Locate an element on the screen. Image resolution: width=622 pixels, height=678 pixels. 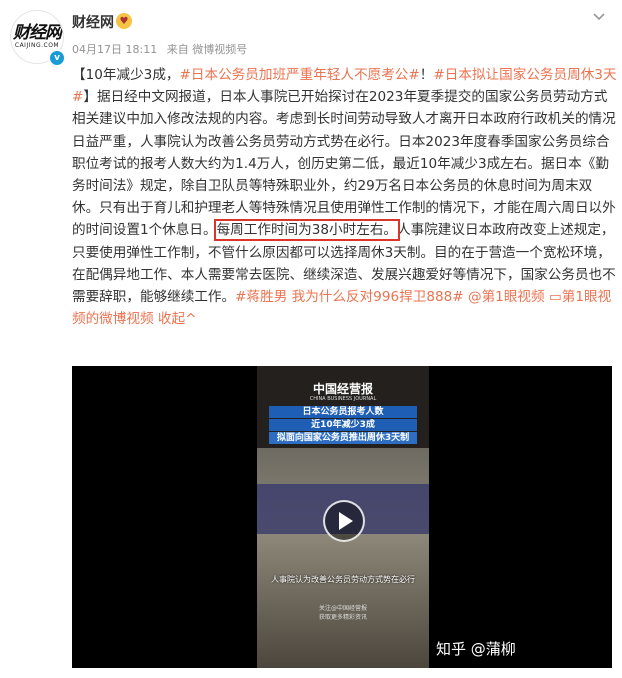
avatar-logo: 财经网 is located at coordinates (37, 33).